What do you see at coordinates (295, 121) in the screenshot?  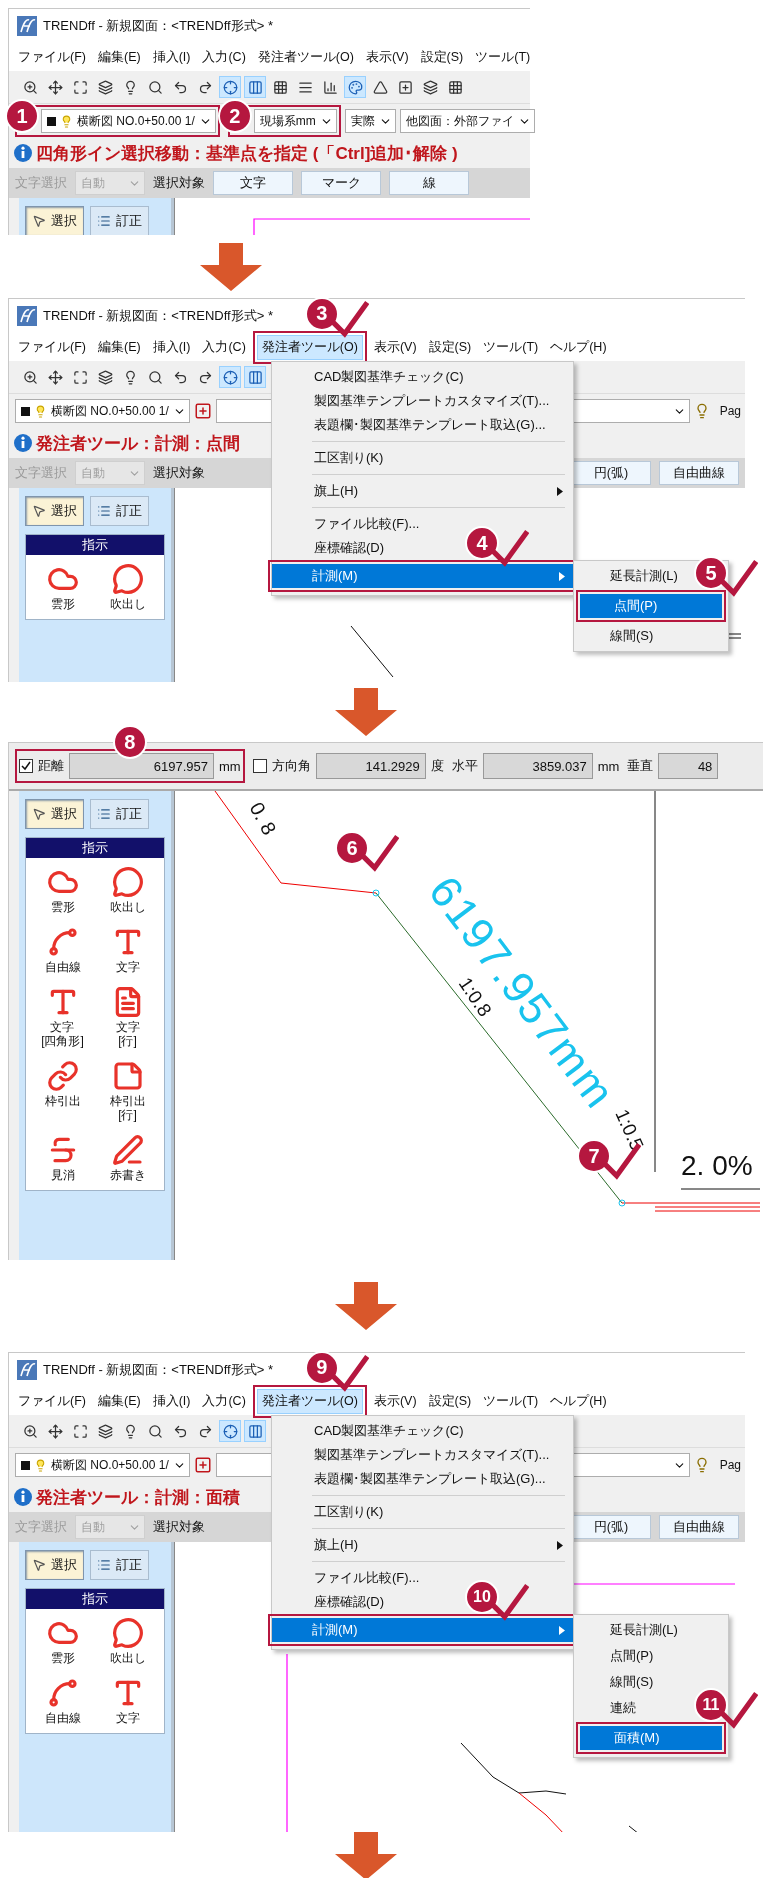 I see `dropdown-field: 現場系mm` at bounding box center [295, 121].